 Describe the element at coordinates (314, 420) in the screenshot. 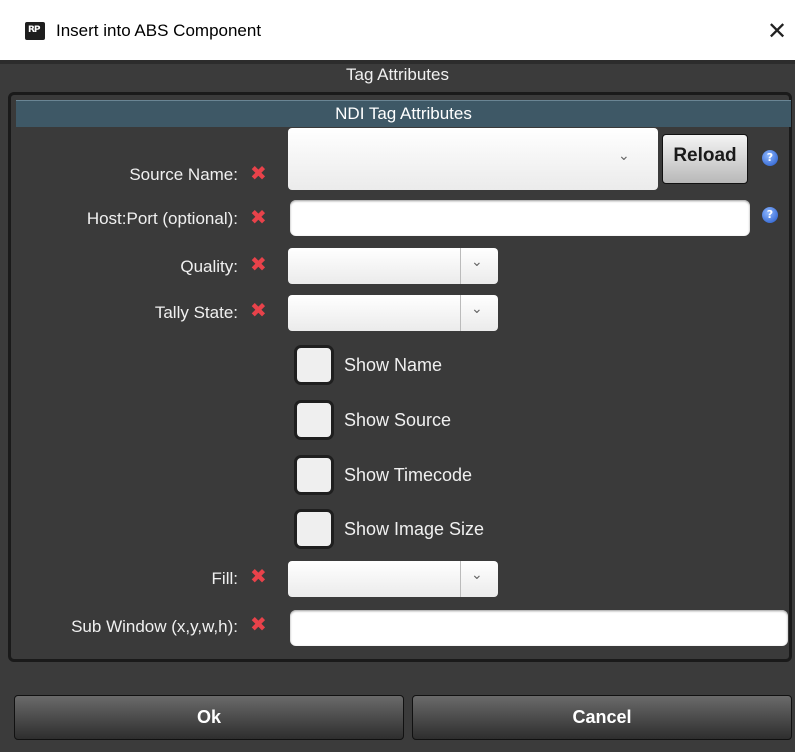

I see `show-source-checkbox` at that location.